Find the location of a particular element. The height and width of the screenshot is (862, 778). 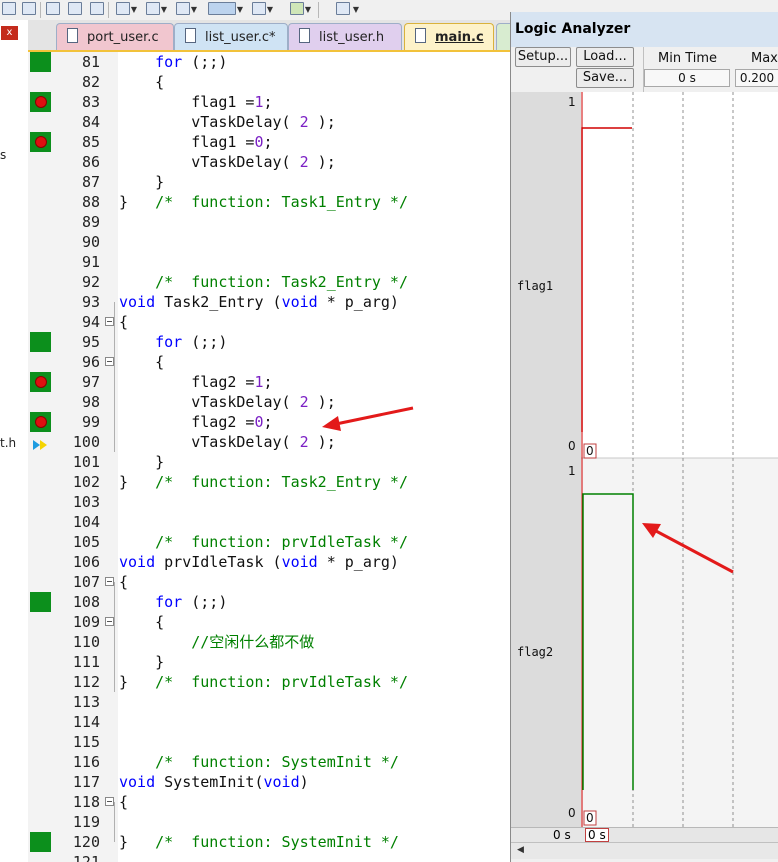

code-line: 98 vTaskDelay( 2 ); is located at coordinates (269, 402).